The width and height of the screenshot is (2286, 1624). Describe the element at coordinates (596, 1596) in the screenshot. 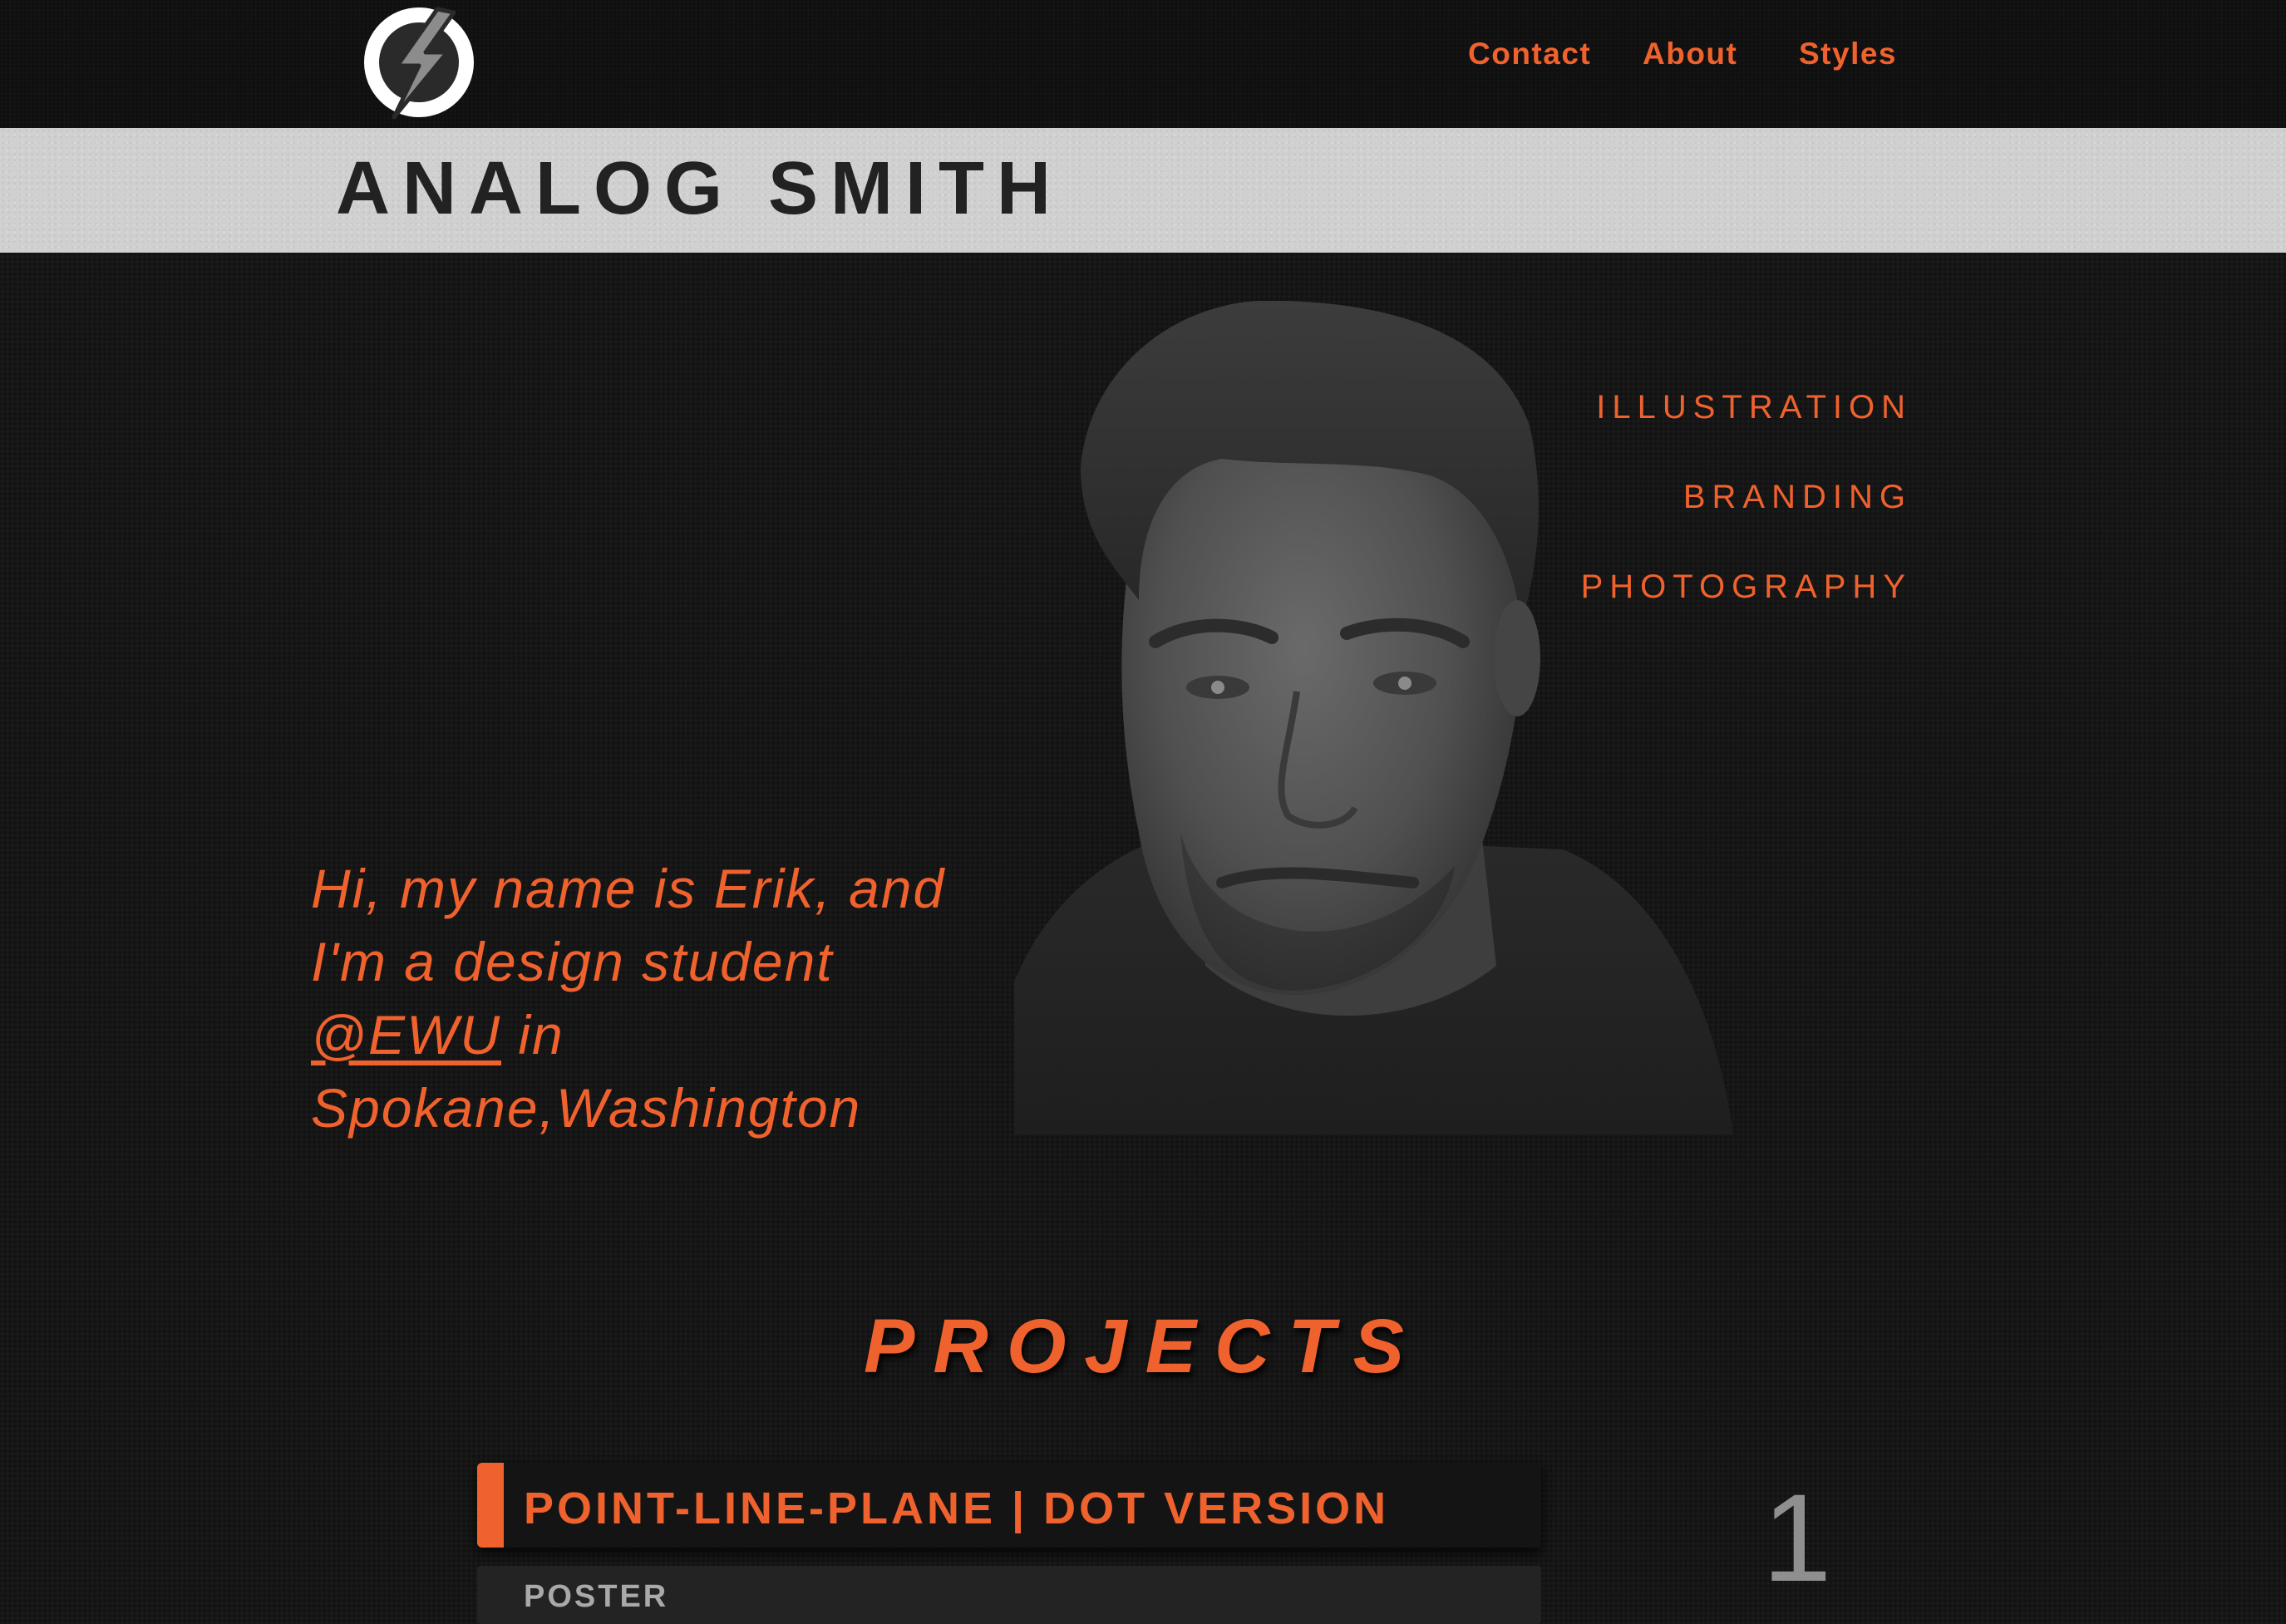

I see `project-subtitle: POSTER` at that location.